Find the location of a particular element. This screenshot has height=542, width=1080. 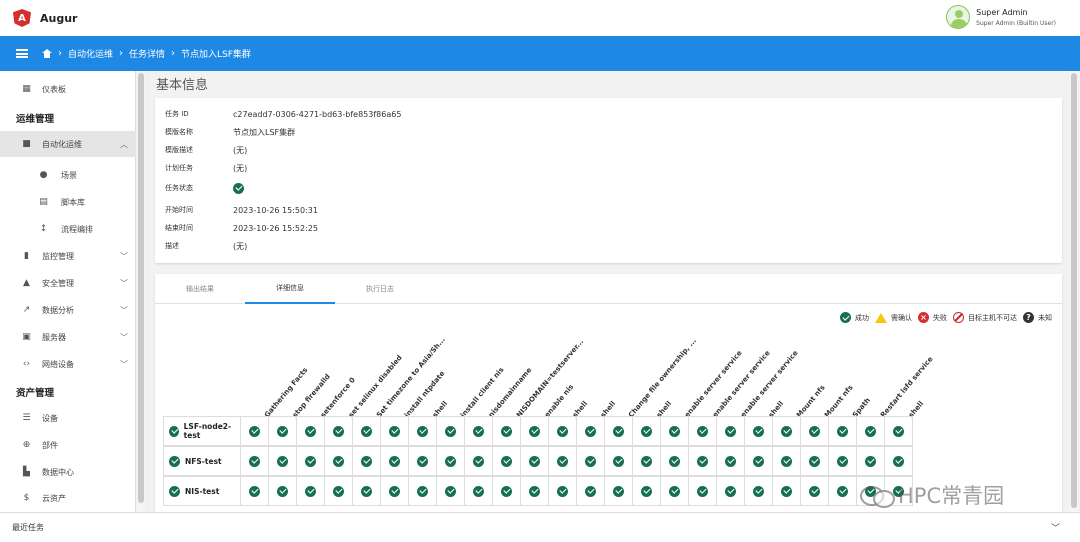

tab-details: 详细信息 is located at coordinates (290, 289).